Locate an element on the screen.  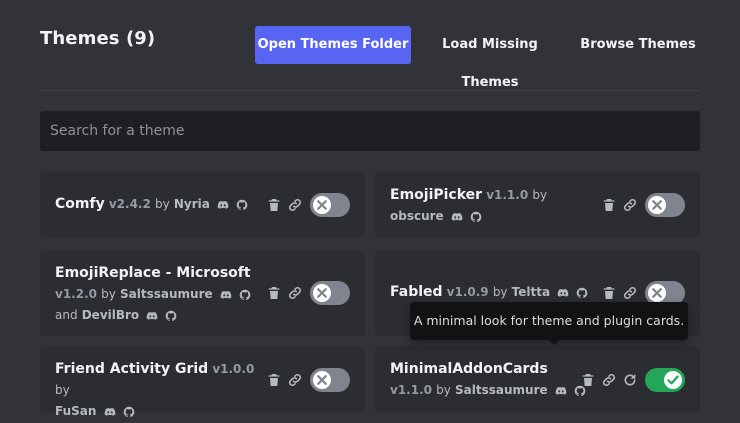
theme-name: Comfy is located at coordinates (80, 204).